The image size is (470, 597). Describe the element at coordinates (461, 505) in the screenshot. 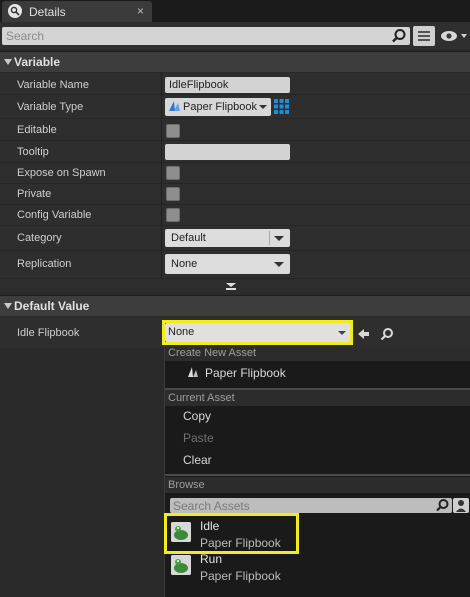

I see `filter-user-icon` at that location.